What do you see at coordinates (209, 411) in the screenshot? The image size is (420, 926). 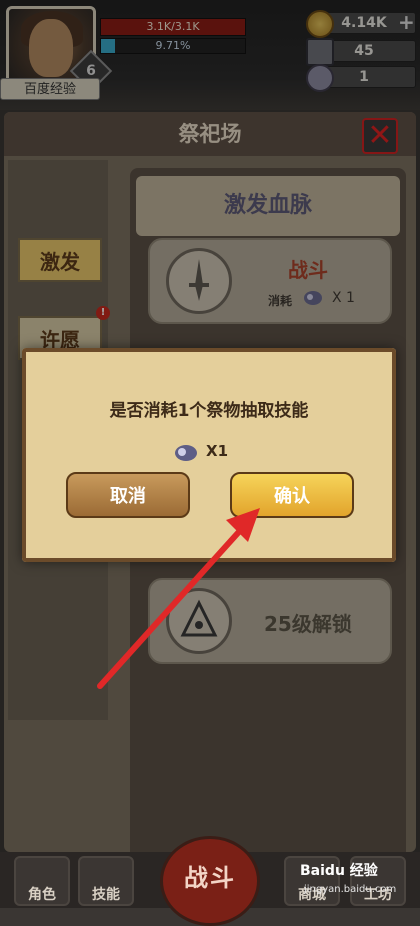 I see `dialog-message: 是否消耗1个祭物抽取技能` at bounding box center [209, 411].